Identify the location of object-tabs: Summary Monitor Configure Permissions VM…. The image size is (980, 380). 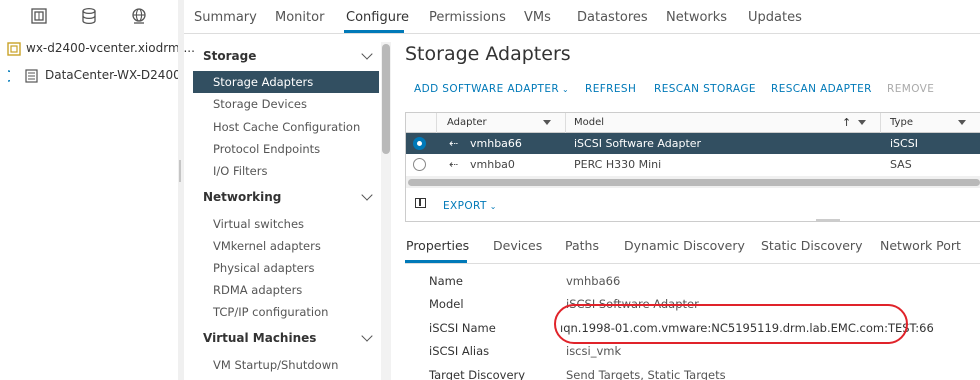
(582, 17).